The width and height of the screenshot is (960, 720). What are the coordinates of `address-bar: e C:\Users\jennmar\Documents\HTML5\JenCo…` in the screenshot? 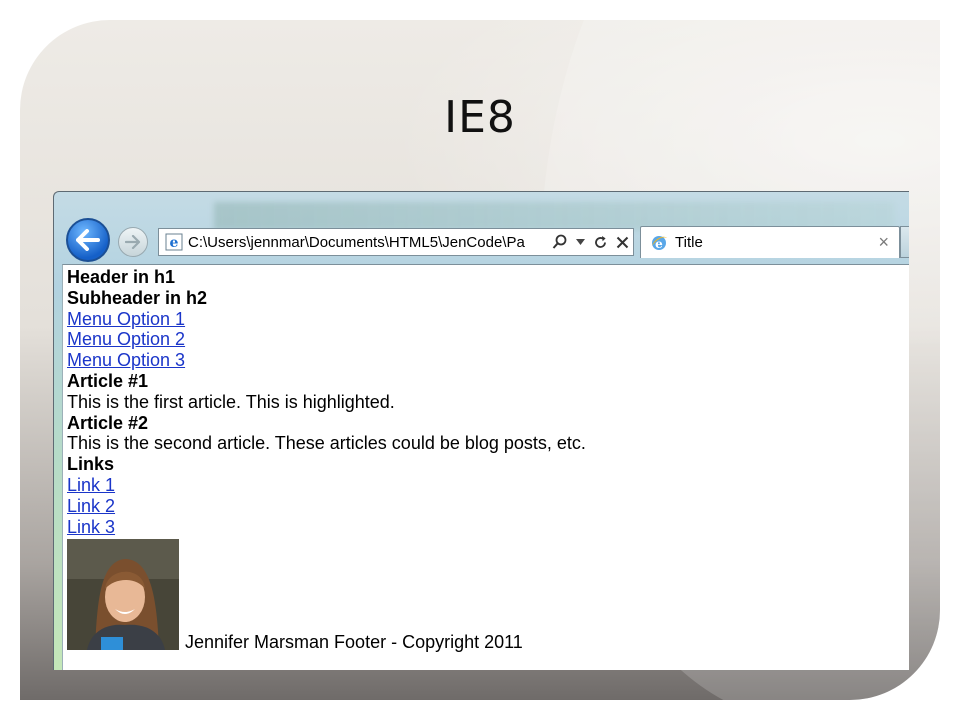 It's located at (396, 242).